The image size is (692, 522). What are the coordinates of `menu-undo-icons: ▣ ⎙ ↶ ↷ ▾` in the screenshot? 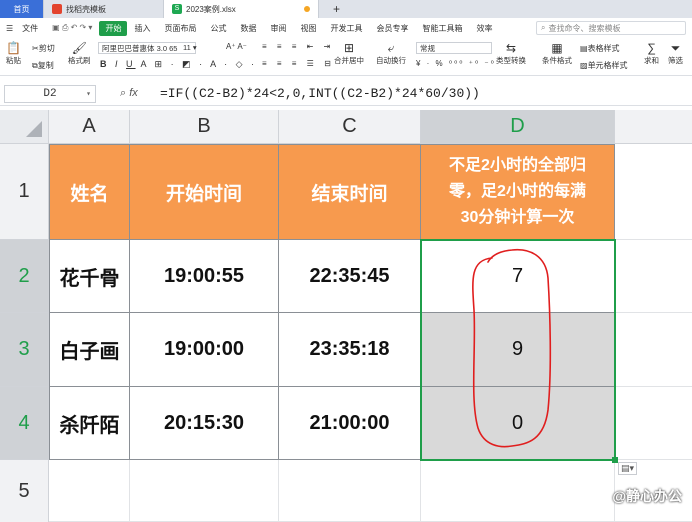 It's located at (72, 28).